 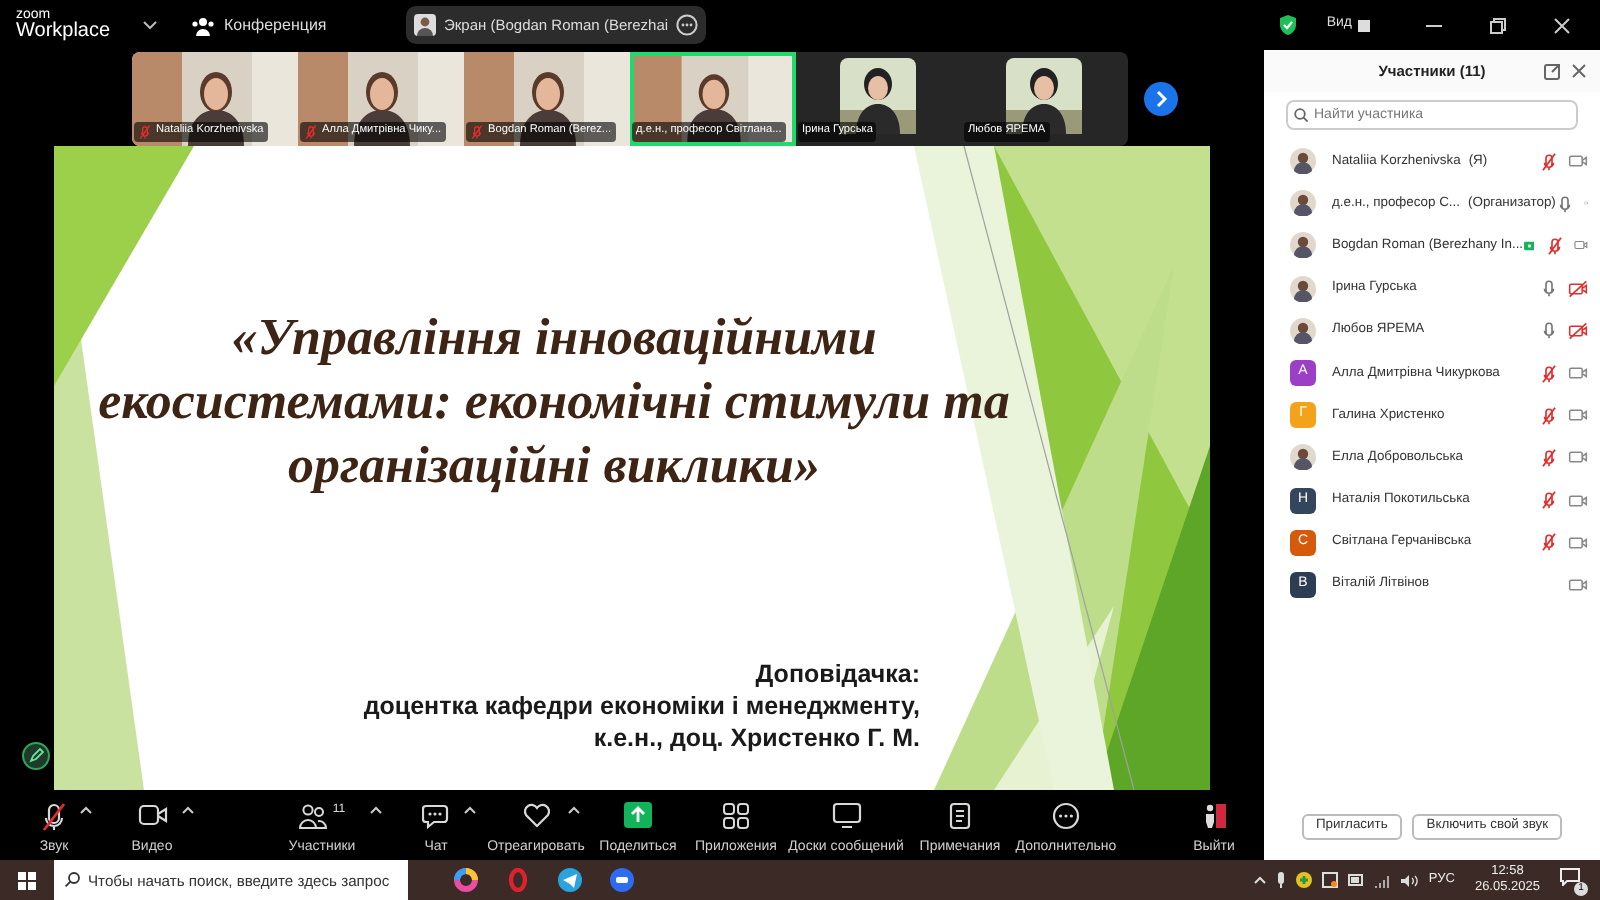 What do you see at coordinates (275, 25) in the screenshot?
I see `meeting-label: Конференция` at bounding box center [275, 25].